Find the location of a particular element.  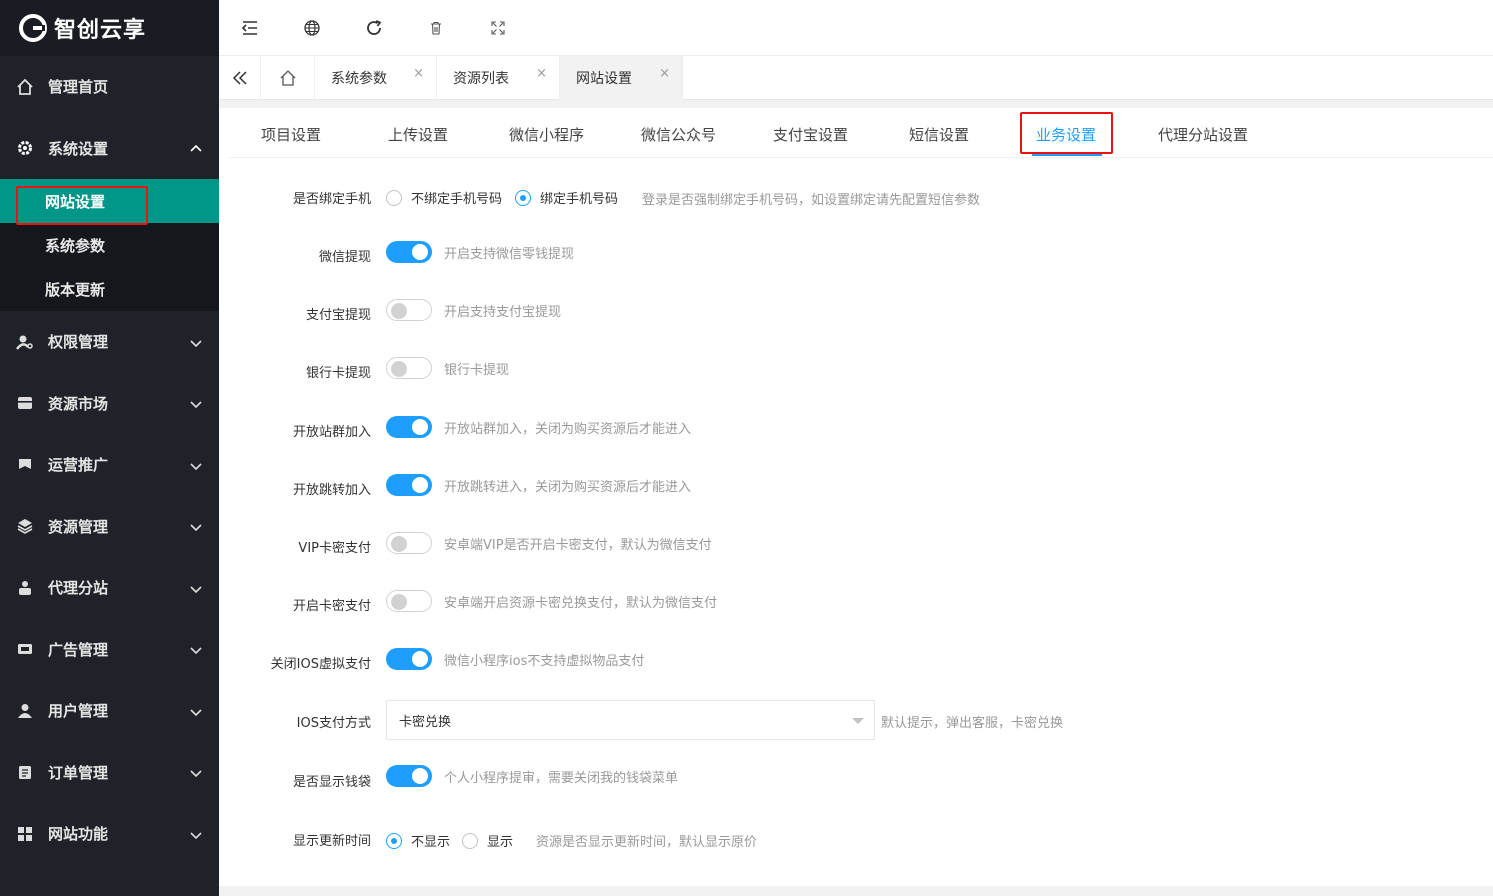

radio-bind-phone: 绑定手机号码 is located at coordinates (566, 197).